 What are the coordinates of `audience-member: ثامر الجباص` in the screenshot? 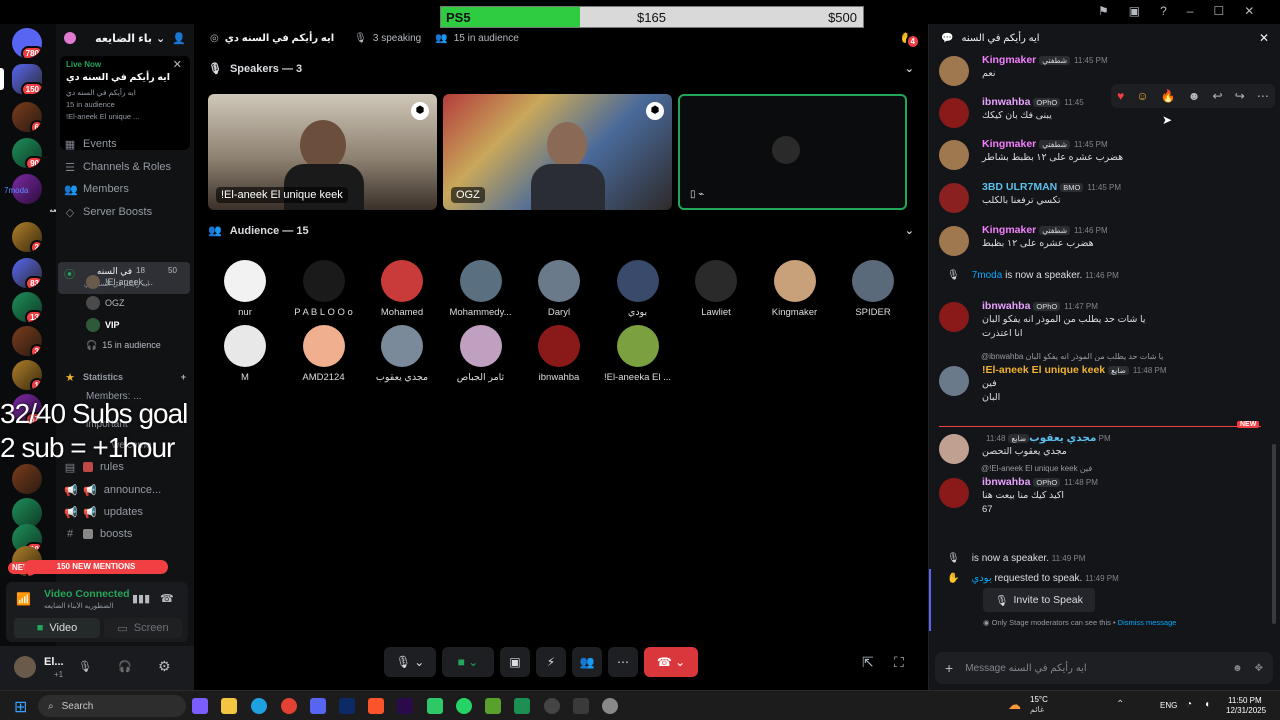 It's located at (481, 354).